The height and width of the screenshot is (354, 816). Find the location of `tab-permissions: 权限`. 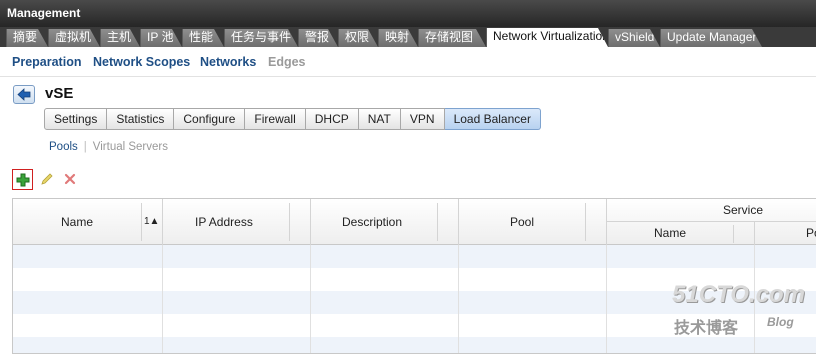

tab-permissions: 权限 is located at coordinates (358, 38).